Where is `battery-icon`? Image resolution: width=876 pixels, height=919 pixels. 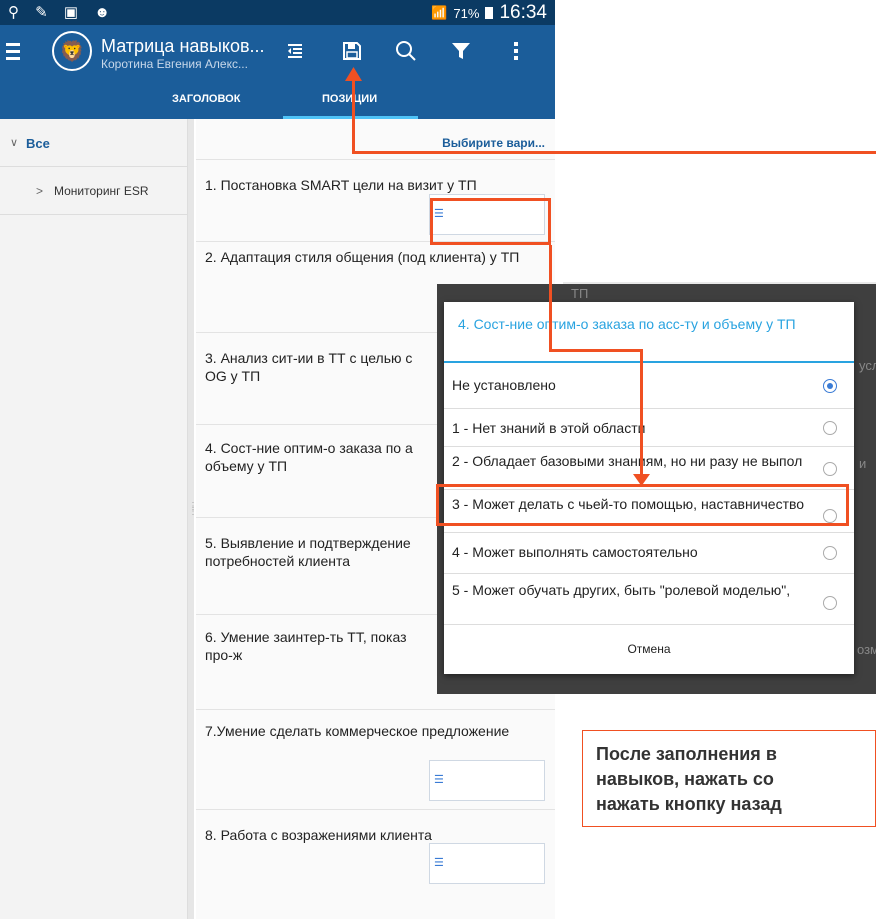
battery-icon is located at coordinates (489, 13).